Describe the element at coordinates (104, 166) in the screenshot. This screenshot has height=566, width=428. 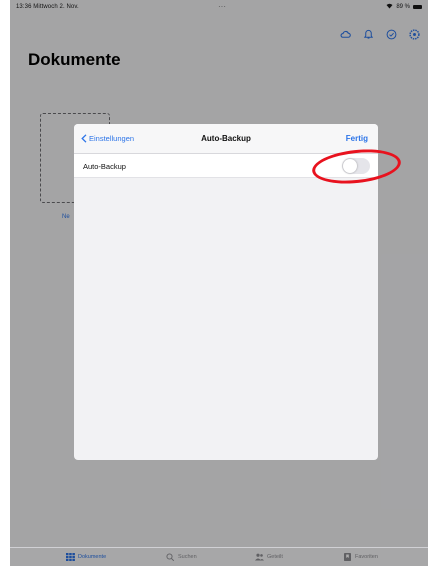
I see `auto-backup-label: Auto-Backup` at that location.